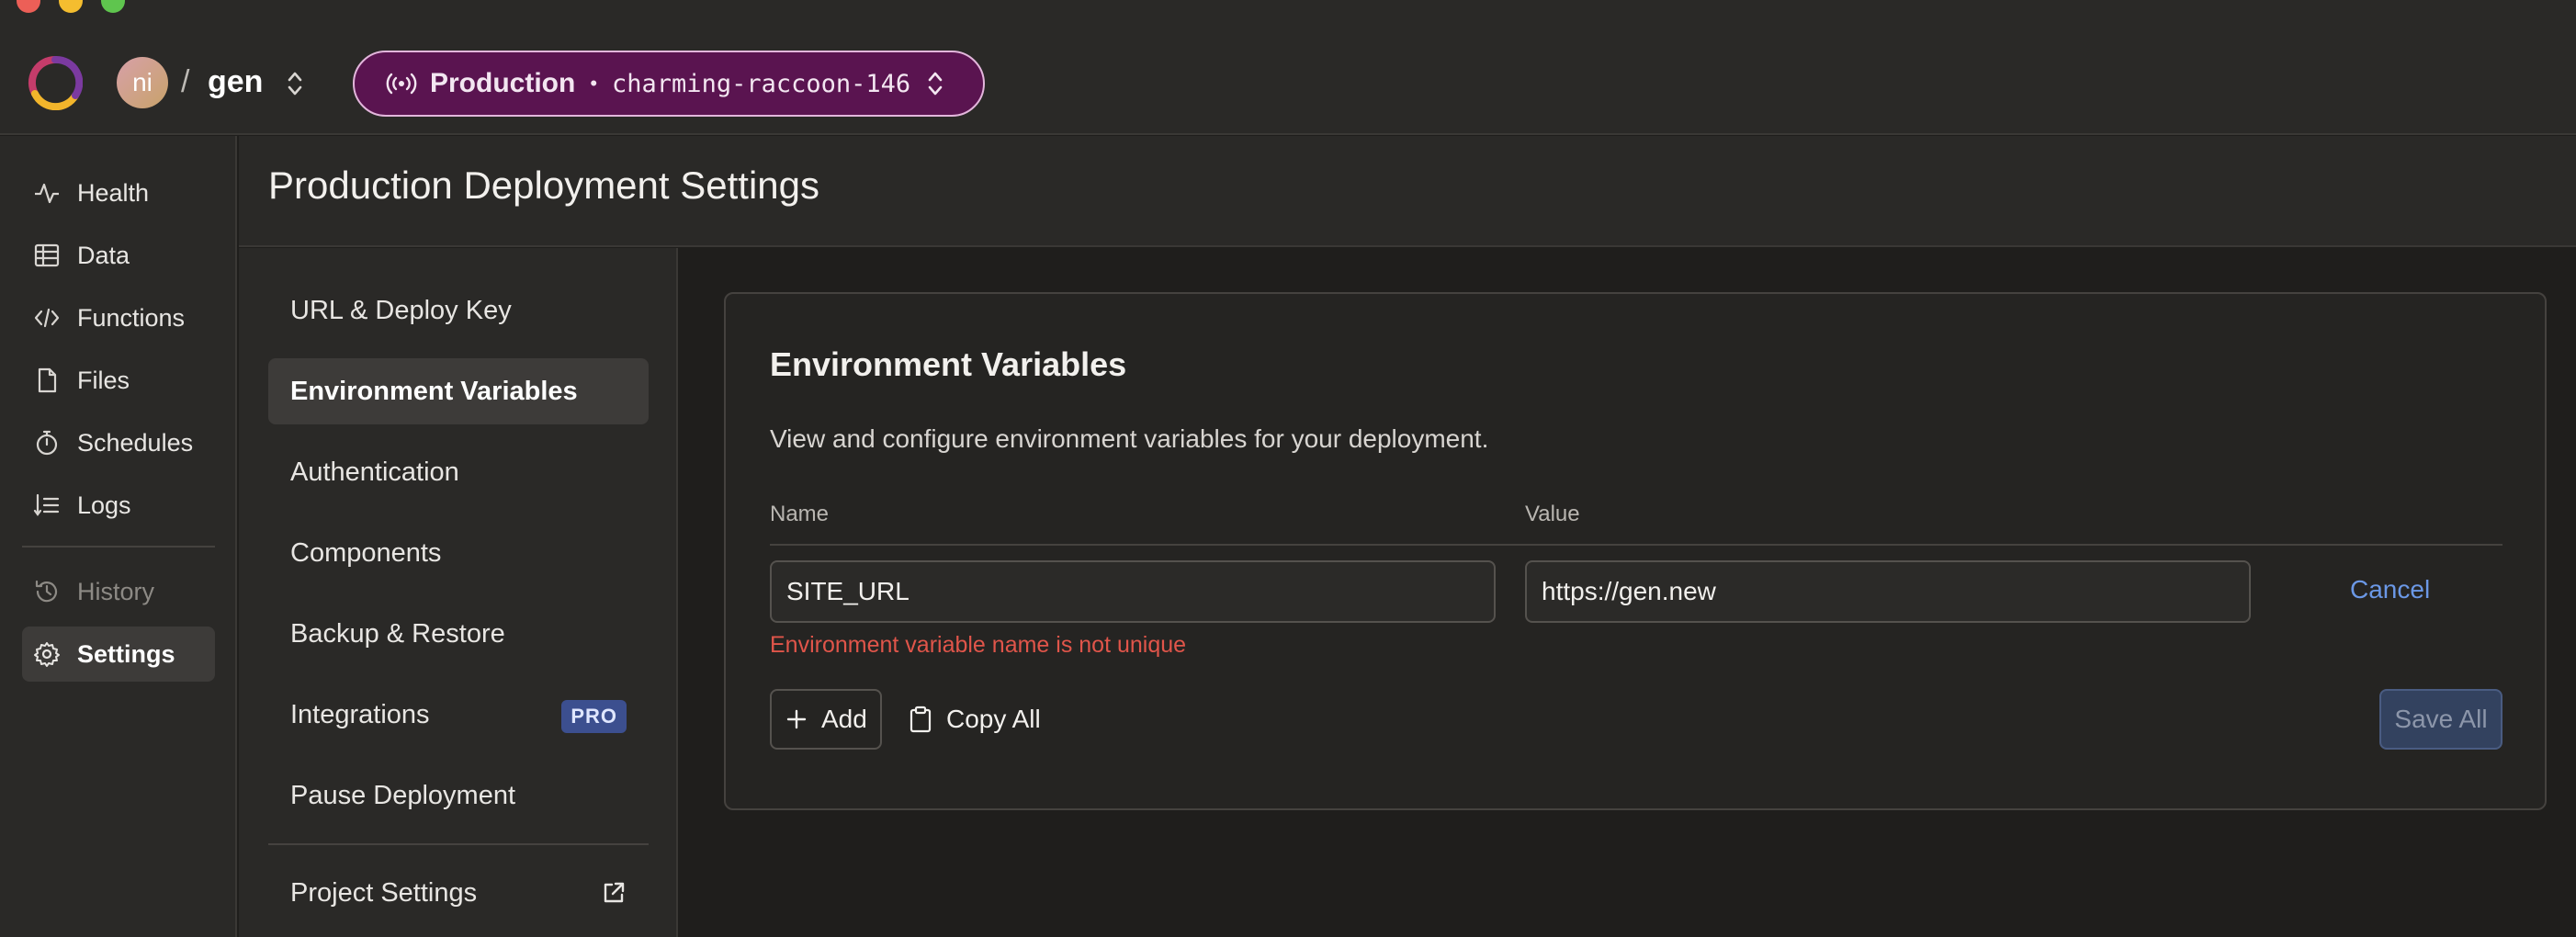 This screenshot has height=937, width=2576. Describe the element at coordinates (135, 442) in the screenshot. I see `sidebar-item-label: Schedules` at that location.